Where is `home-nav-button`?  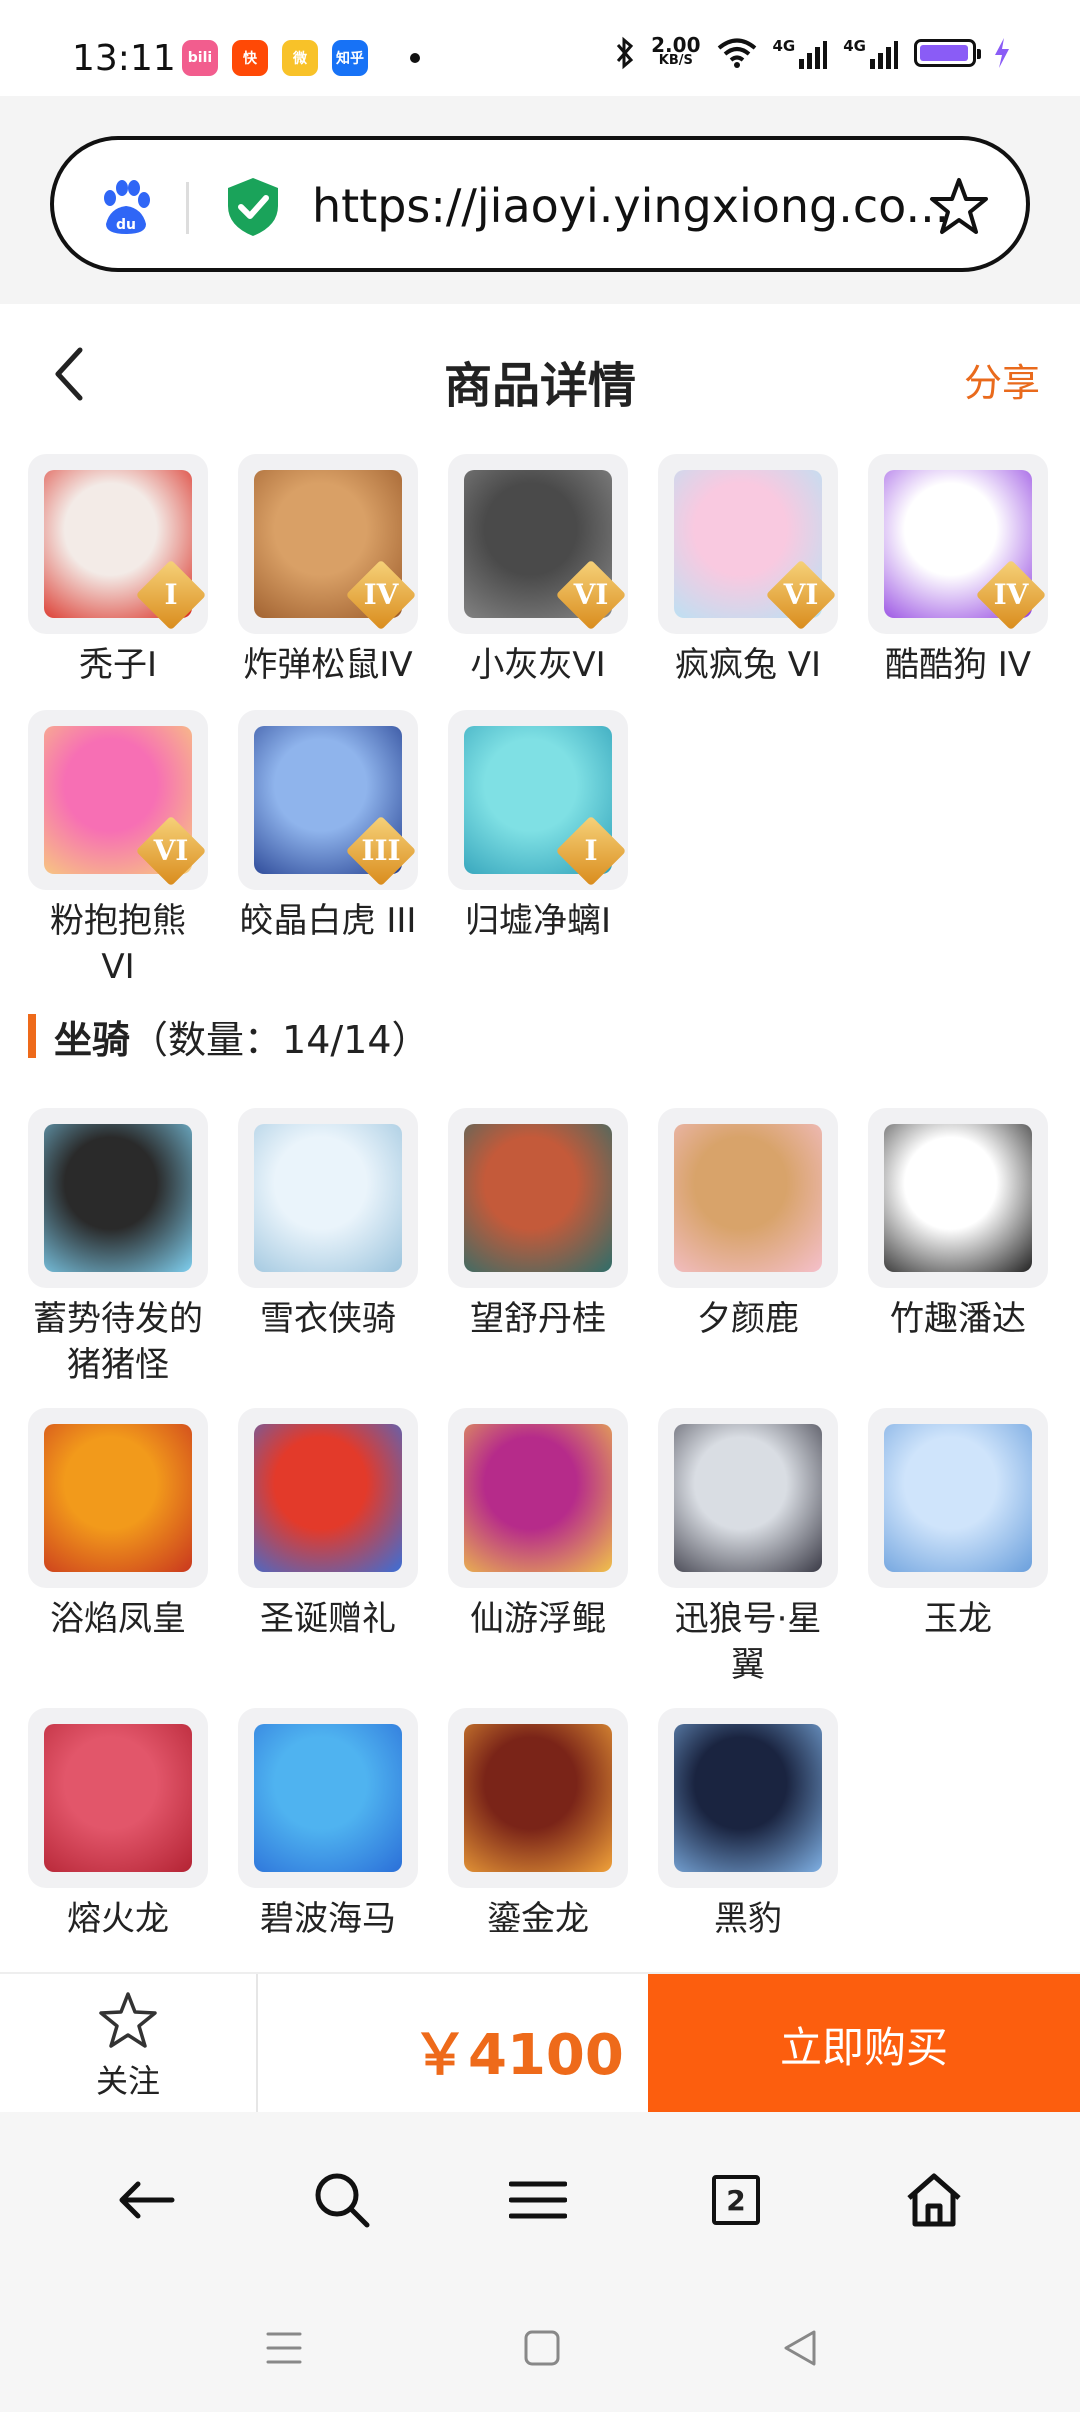 home-nav-button is located at coordinates (542, 2348).